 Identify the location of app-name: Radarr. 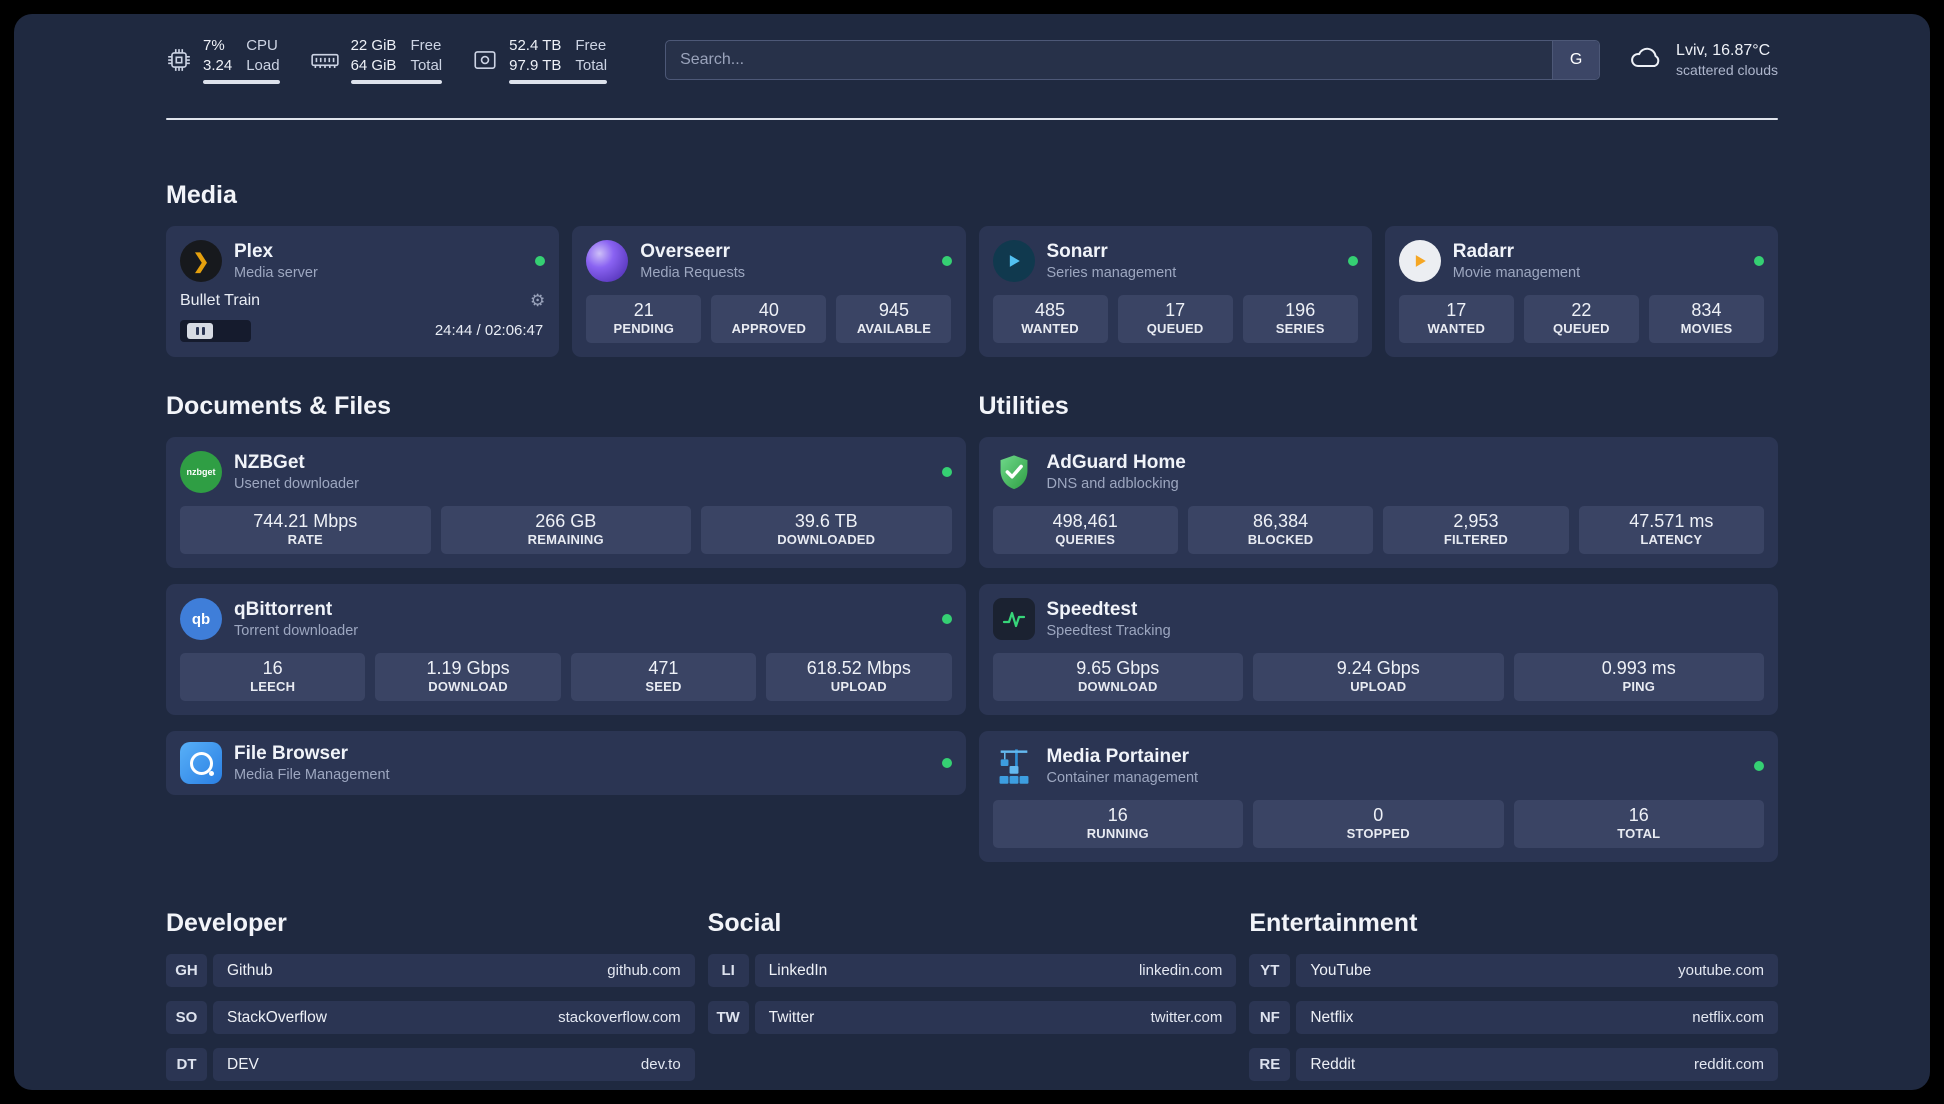
(1483, 251).